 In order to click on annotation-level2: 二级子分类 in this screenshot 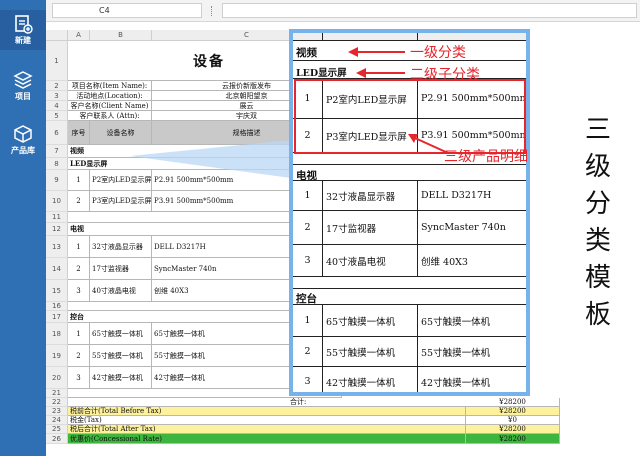, I will do `click(445, 75)`.